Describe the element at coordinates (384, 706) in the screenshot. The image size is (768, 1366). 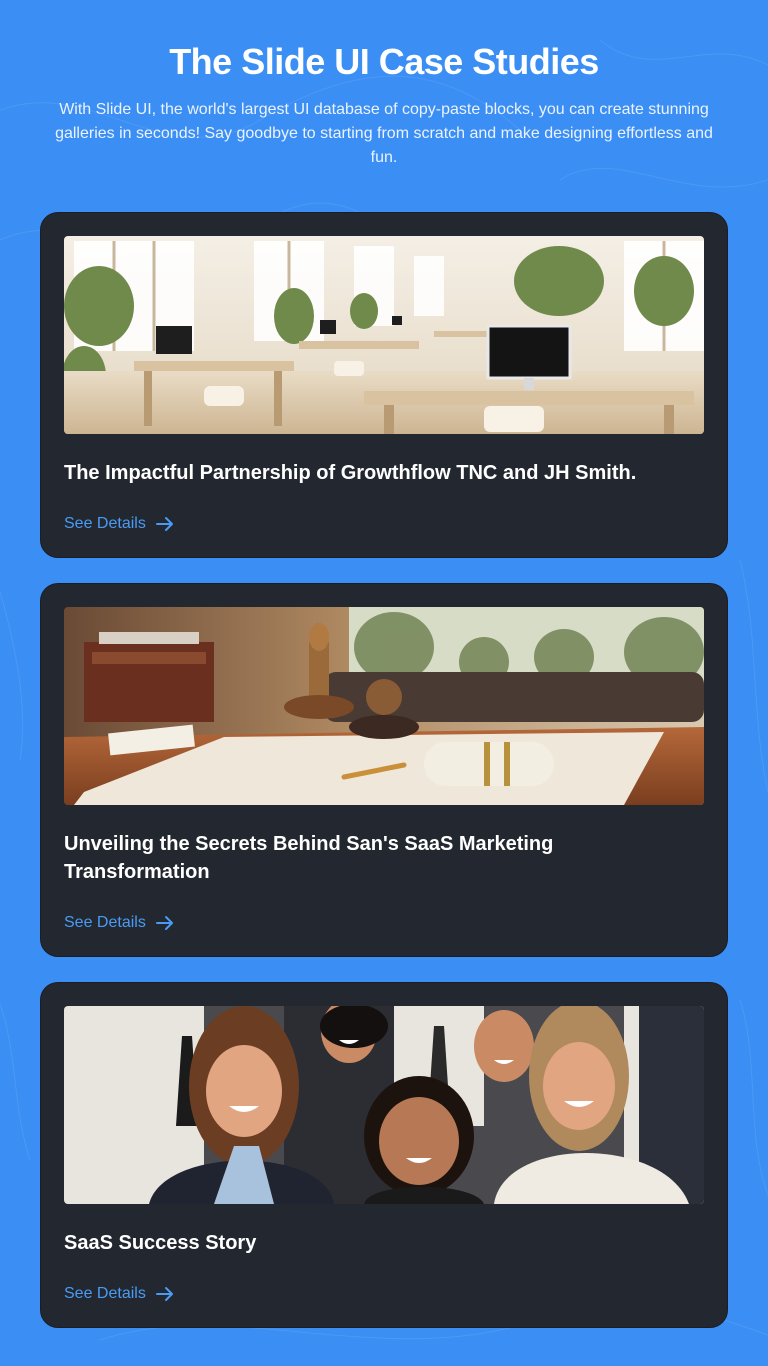
I see `desk-documents-photo` at that location.